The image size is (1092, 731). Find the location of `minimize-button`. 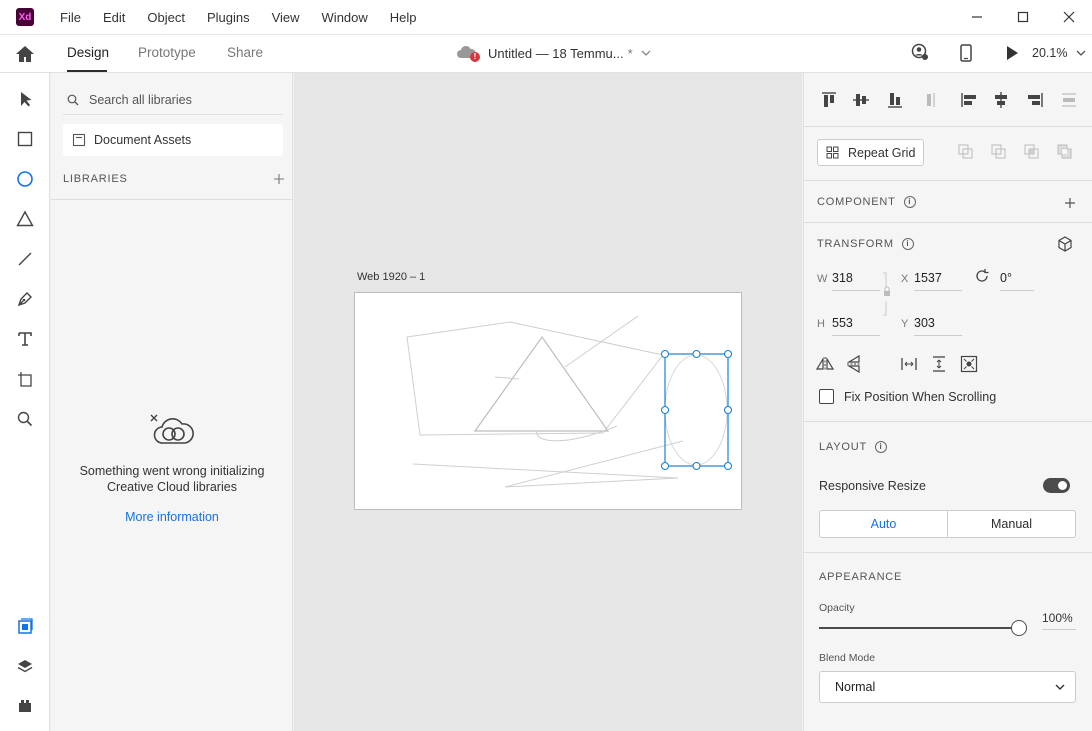

minimize-button is located at coordinates (977, 17).